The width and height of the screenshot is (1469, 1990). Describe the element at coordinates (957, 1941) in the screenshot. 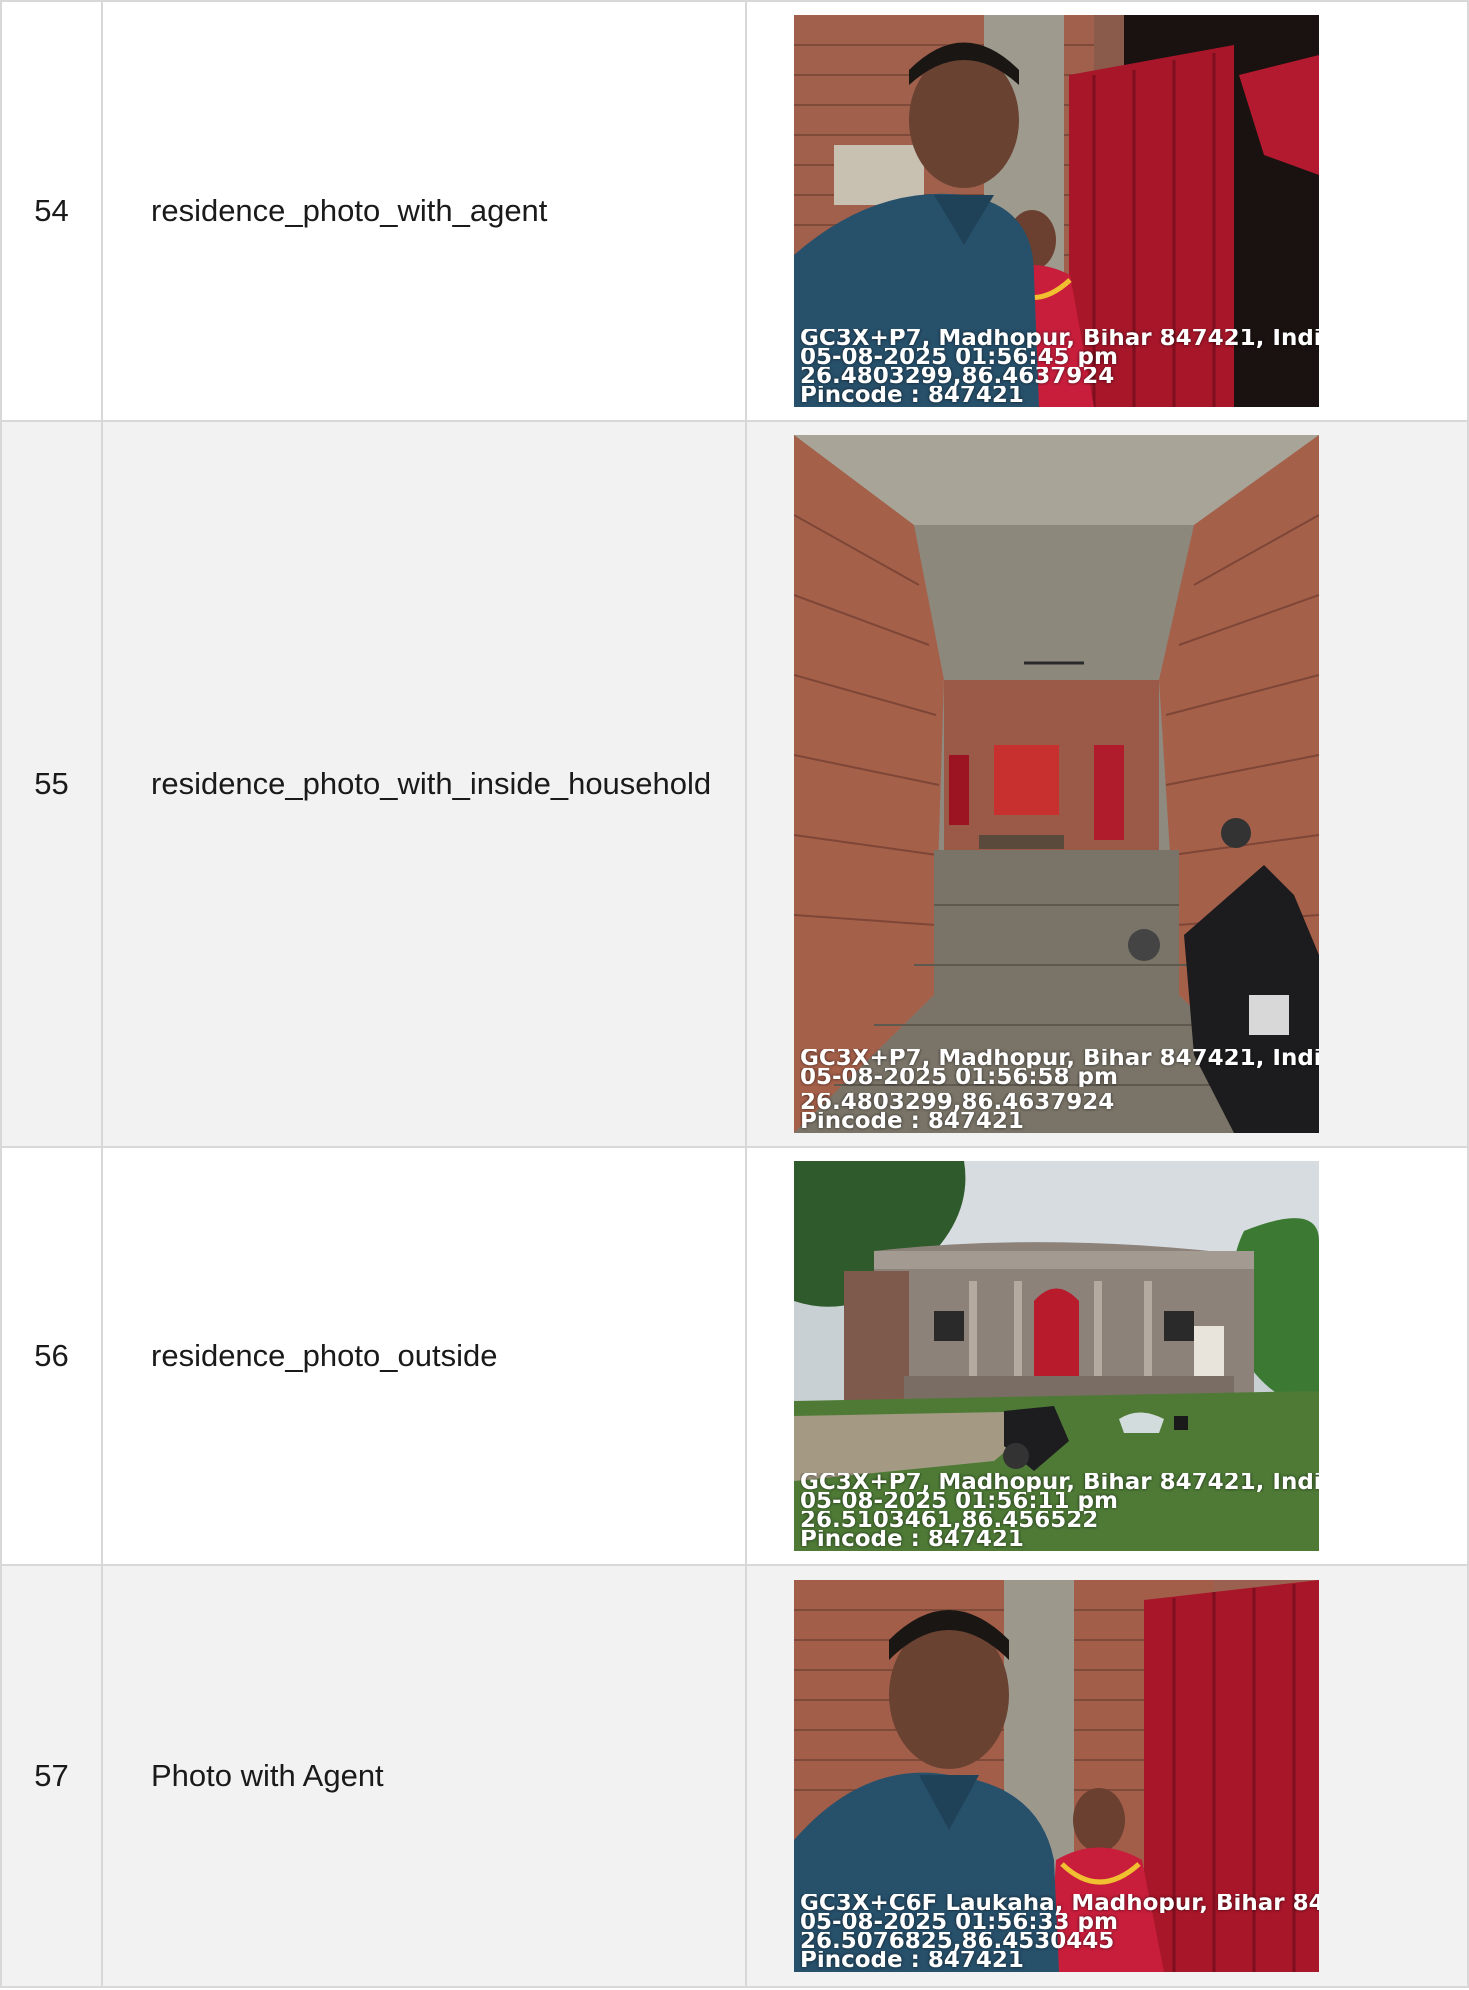

I see `stamp-coords: 26.5076825,86.4530445` at that location.